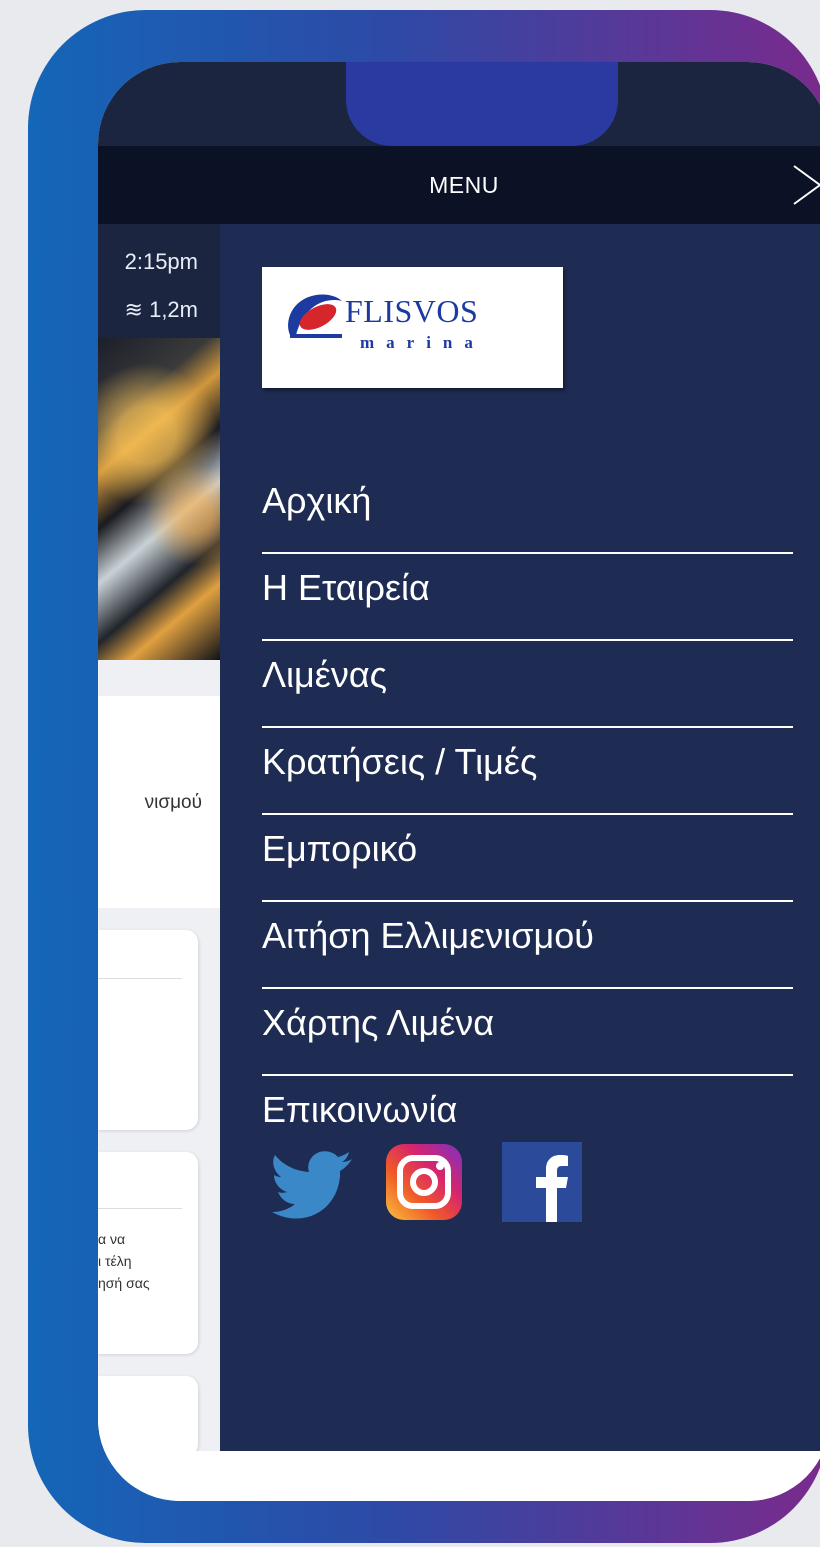 This screenshot has width=820, height=1547. What do you see at coordinates (542, 1182) in the screenshot?
I see `facebook-icon` at bounding box center [542, 1182].